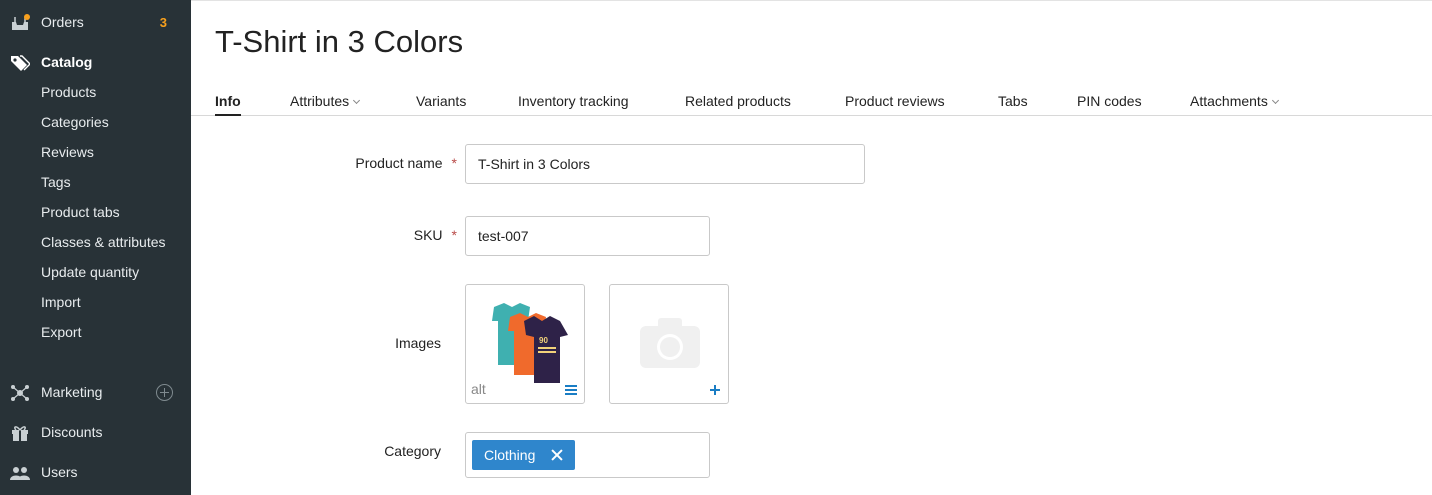  I want to click on tab-pin-codes: PIN codes, so click(1109, 104).